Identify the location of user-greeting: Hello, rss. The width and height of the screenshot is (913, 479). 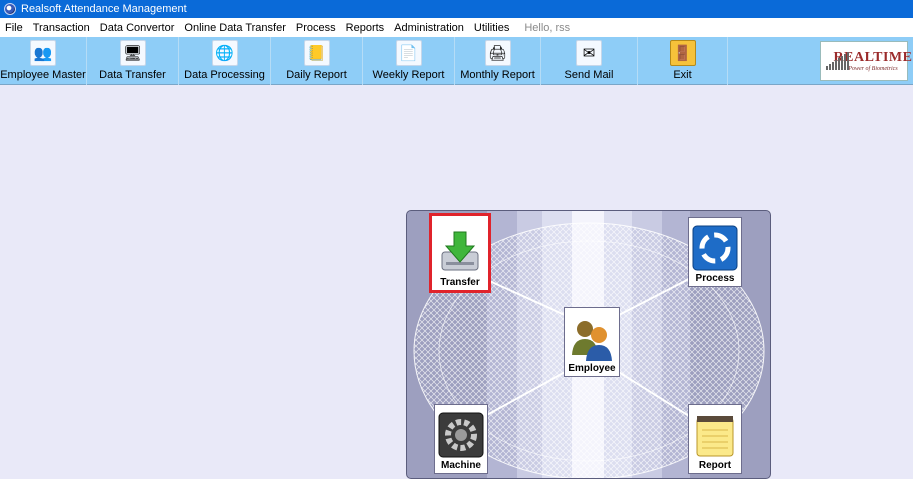
(547, 27).